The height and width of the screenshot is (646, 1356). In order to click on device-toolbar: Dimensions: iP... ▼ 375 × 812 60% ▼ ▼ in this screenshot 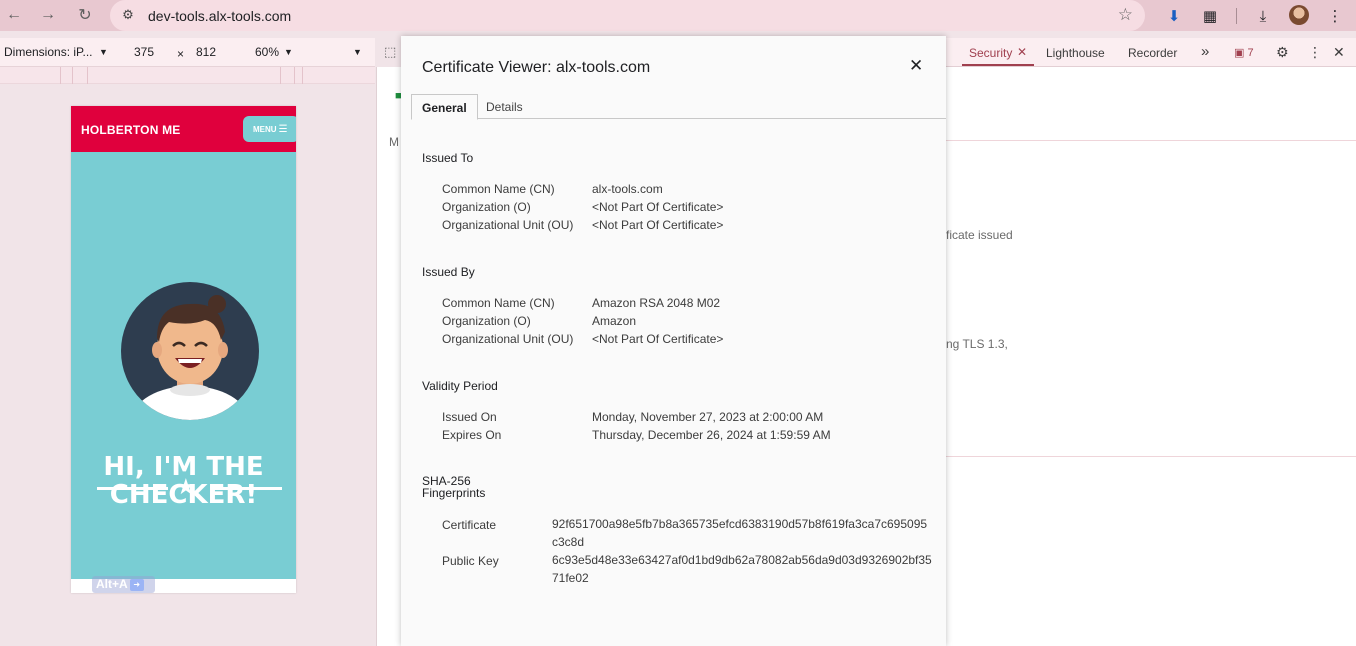, I will do `click(187, 52)`.